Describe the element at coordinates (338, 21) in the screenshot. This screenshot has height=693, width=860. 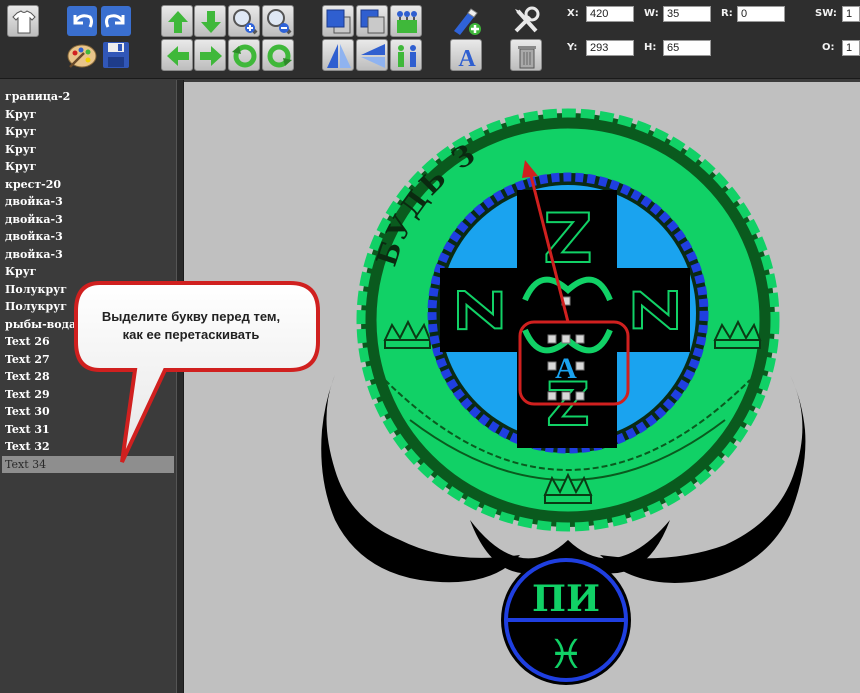
I see `bring-front-icon` at that location.